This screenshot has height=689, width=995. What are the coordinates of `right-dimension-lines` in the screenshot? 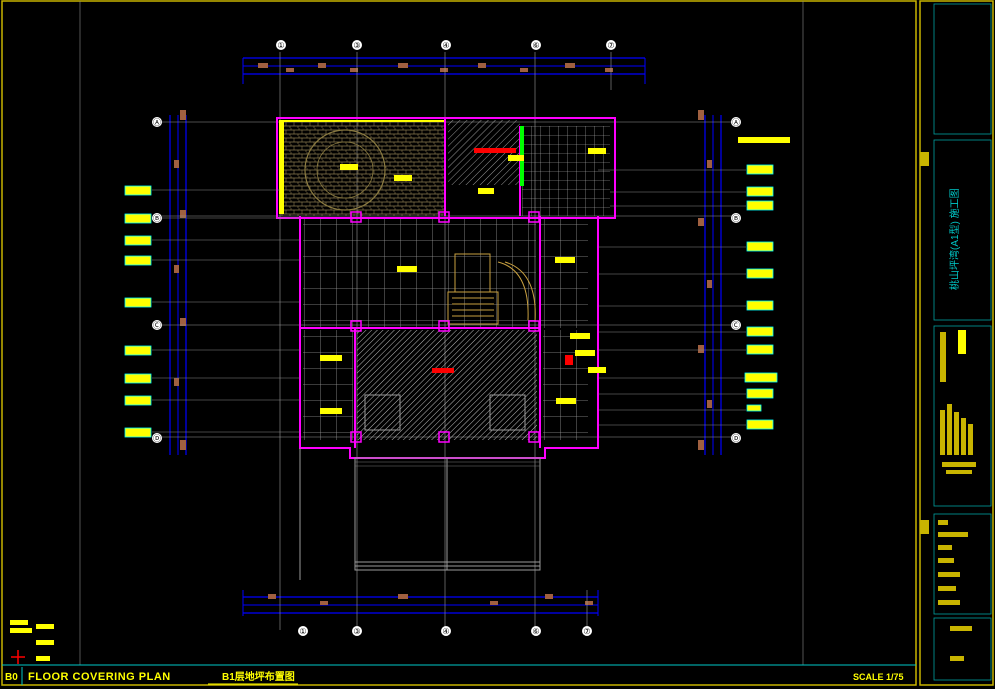 It's located at (710, 282).